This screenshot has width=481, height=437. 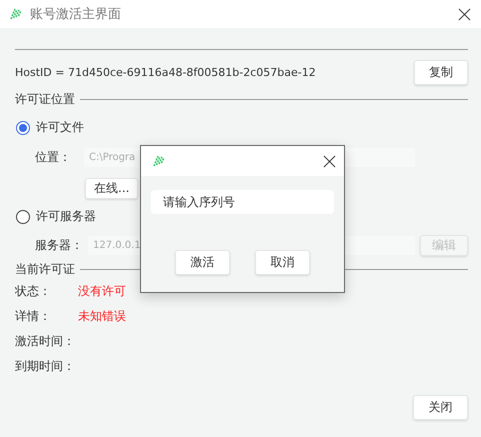 What do you see at coordinates (45, 99) in the screenshot?
I see `section-title: 许可证位置` at bounding box center [45, 99].